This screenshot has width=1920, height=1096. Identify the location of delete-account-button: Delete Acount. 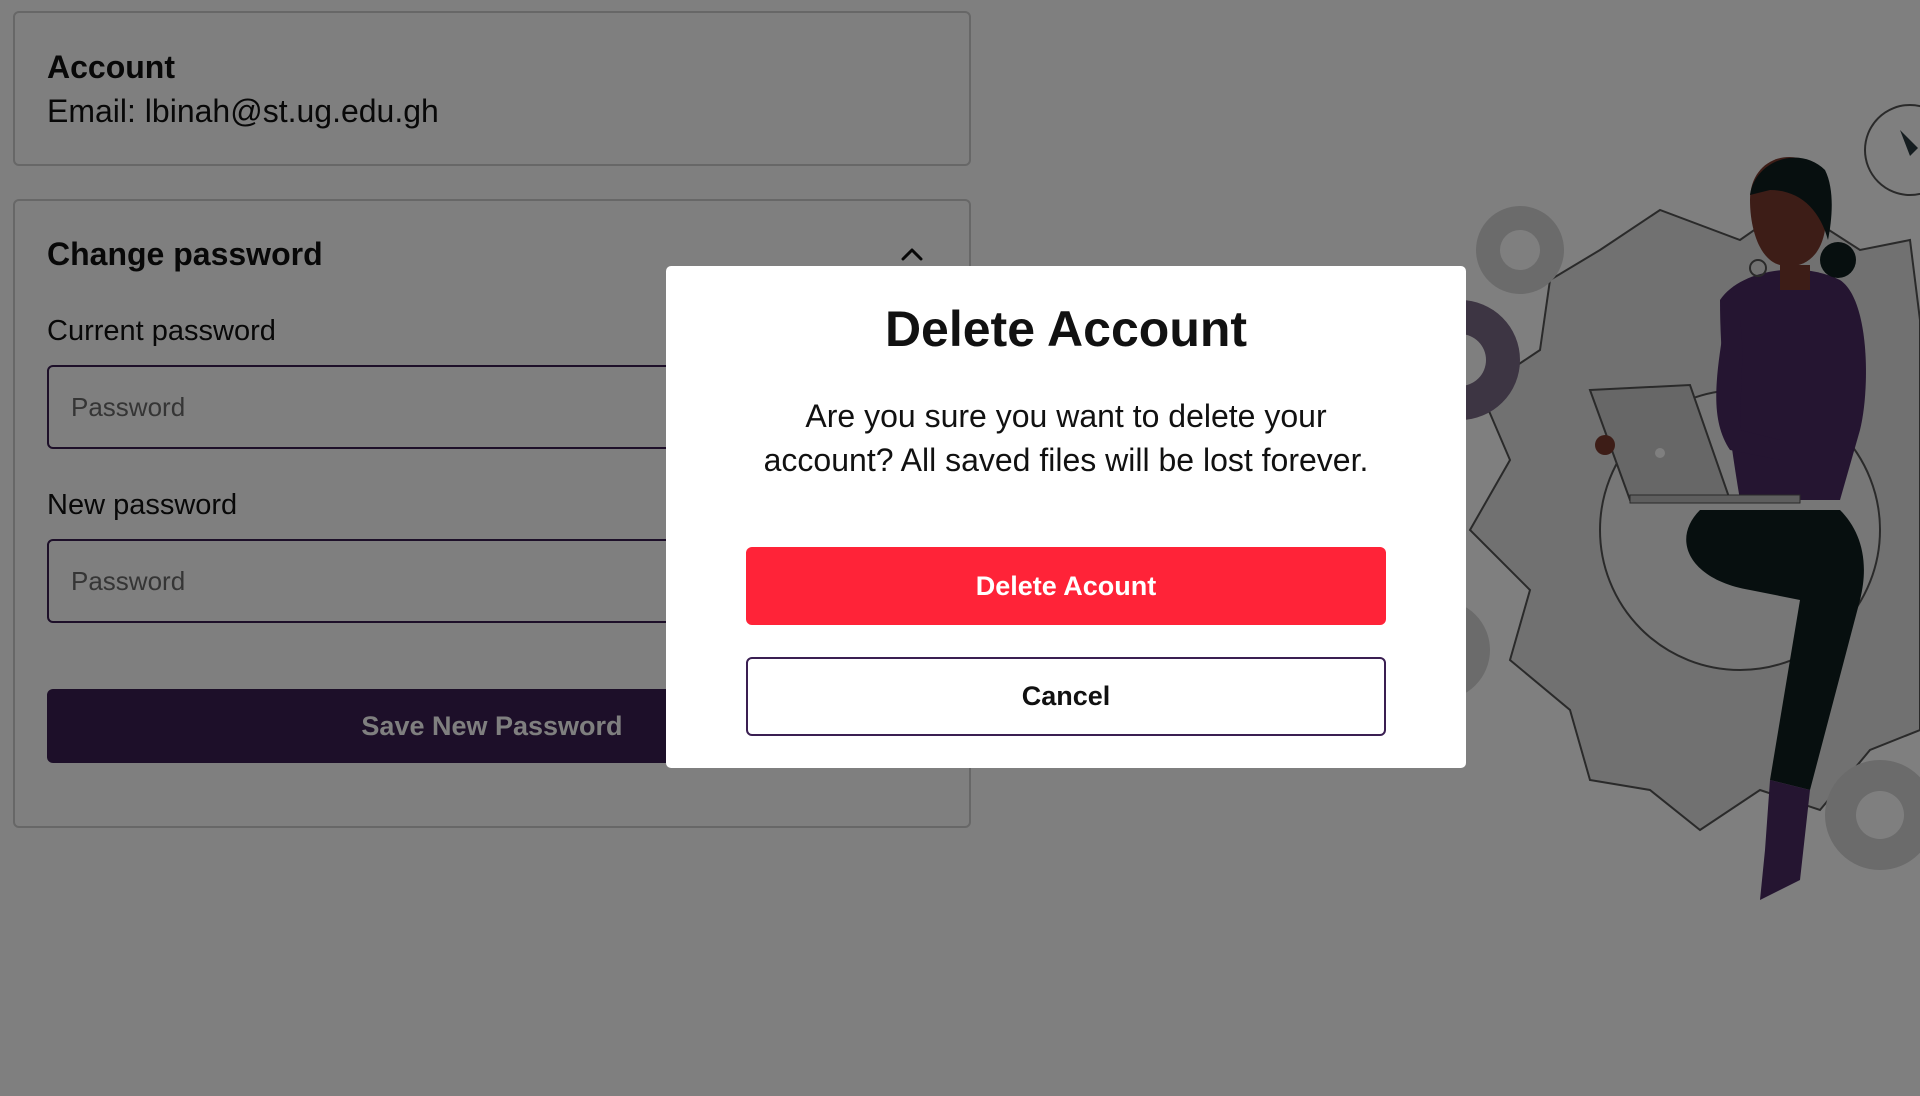
(1066, 586).